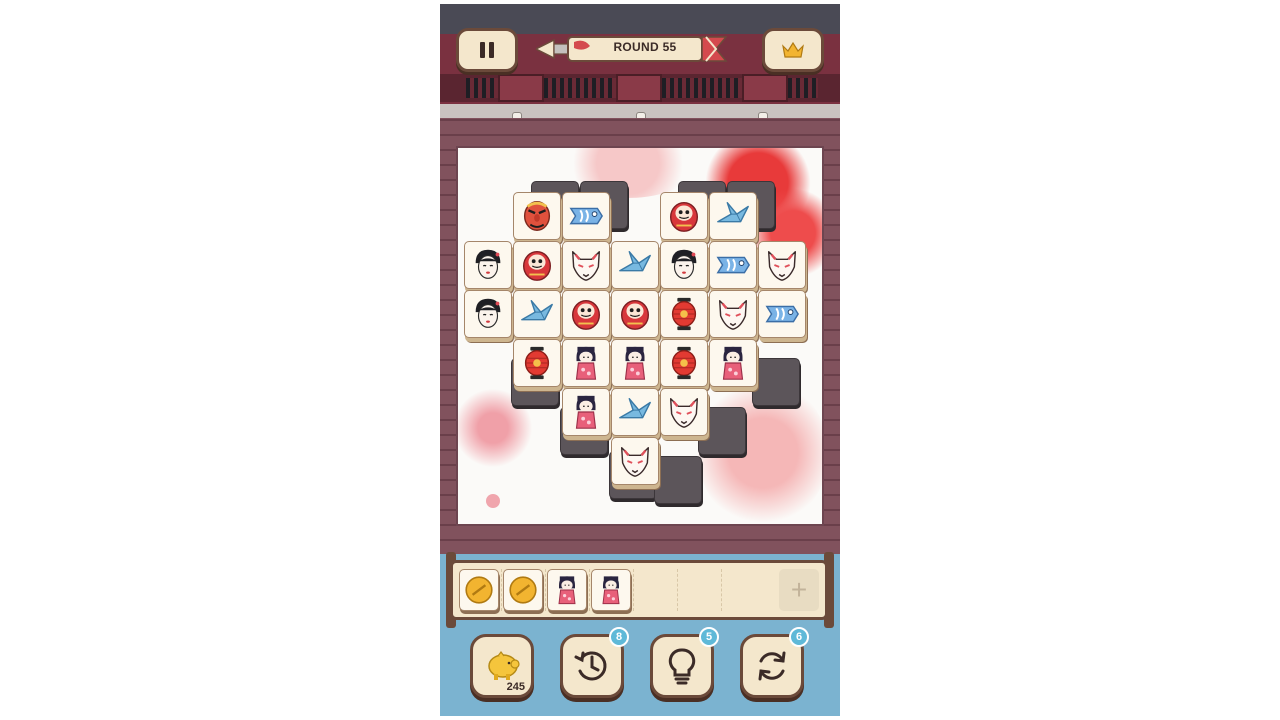 Image resolution: width=1280 pixels, height=720 pixels. I want to click on lightbulb-icon, so click(682, 666).